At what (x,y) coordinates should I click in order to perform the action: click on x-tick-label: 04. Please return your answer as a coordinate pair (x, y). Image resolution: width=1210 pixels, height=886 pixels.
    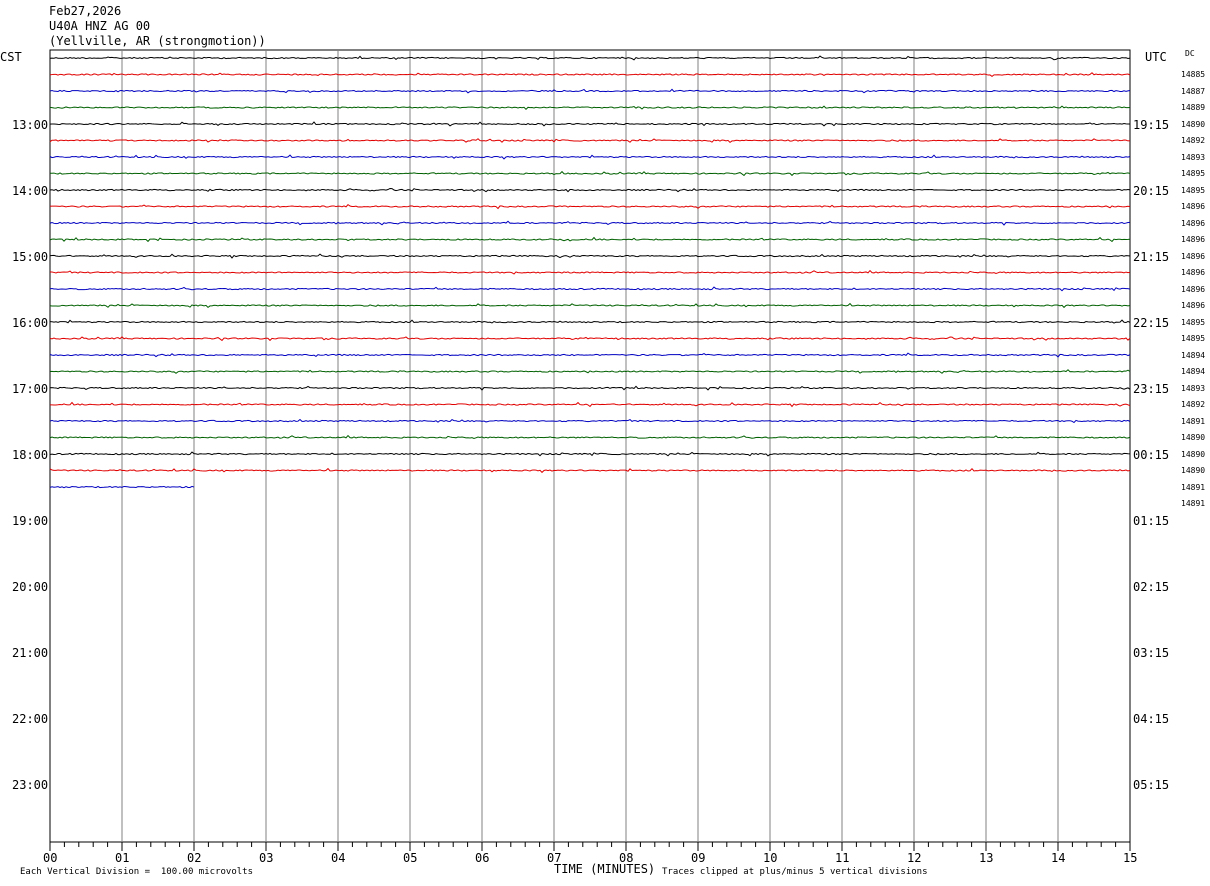
    Looking at the image, I should click on (338, 858).